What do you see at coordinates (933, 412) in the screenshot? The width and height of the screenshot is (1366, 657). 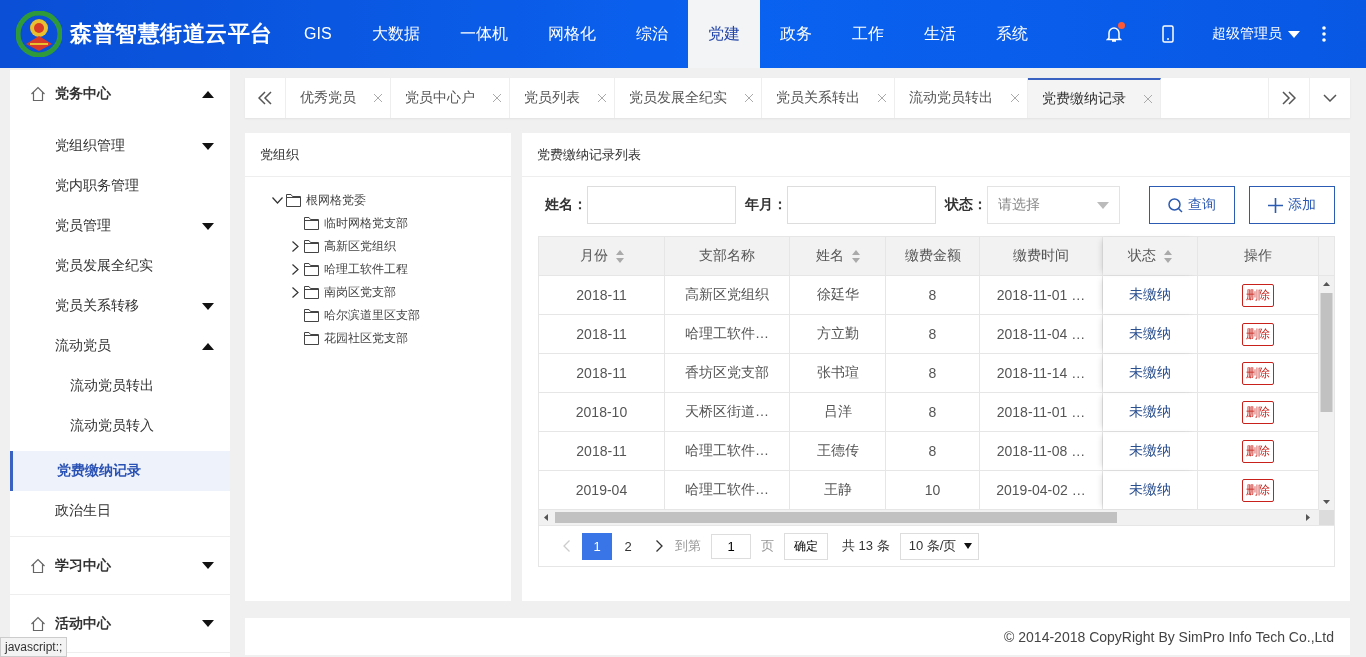 I see `table-cell: 8` at bounding box center [933, 412].